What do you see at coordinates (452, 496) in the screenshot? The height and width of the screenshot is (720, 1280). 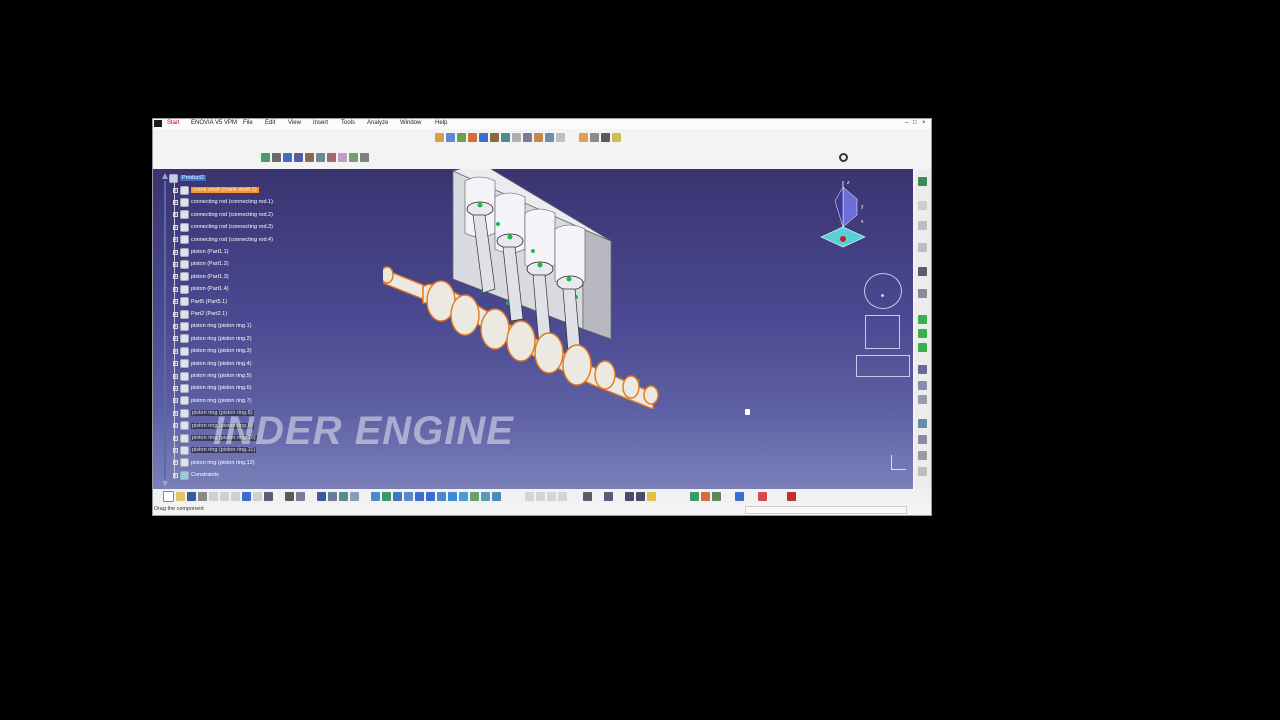 I see `views-icon` at bounding box center [452, 496].